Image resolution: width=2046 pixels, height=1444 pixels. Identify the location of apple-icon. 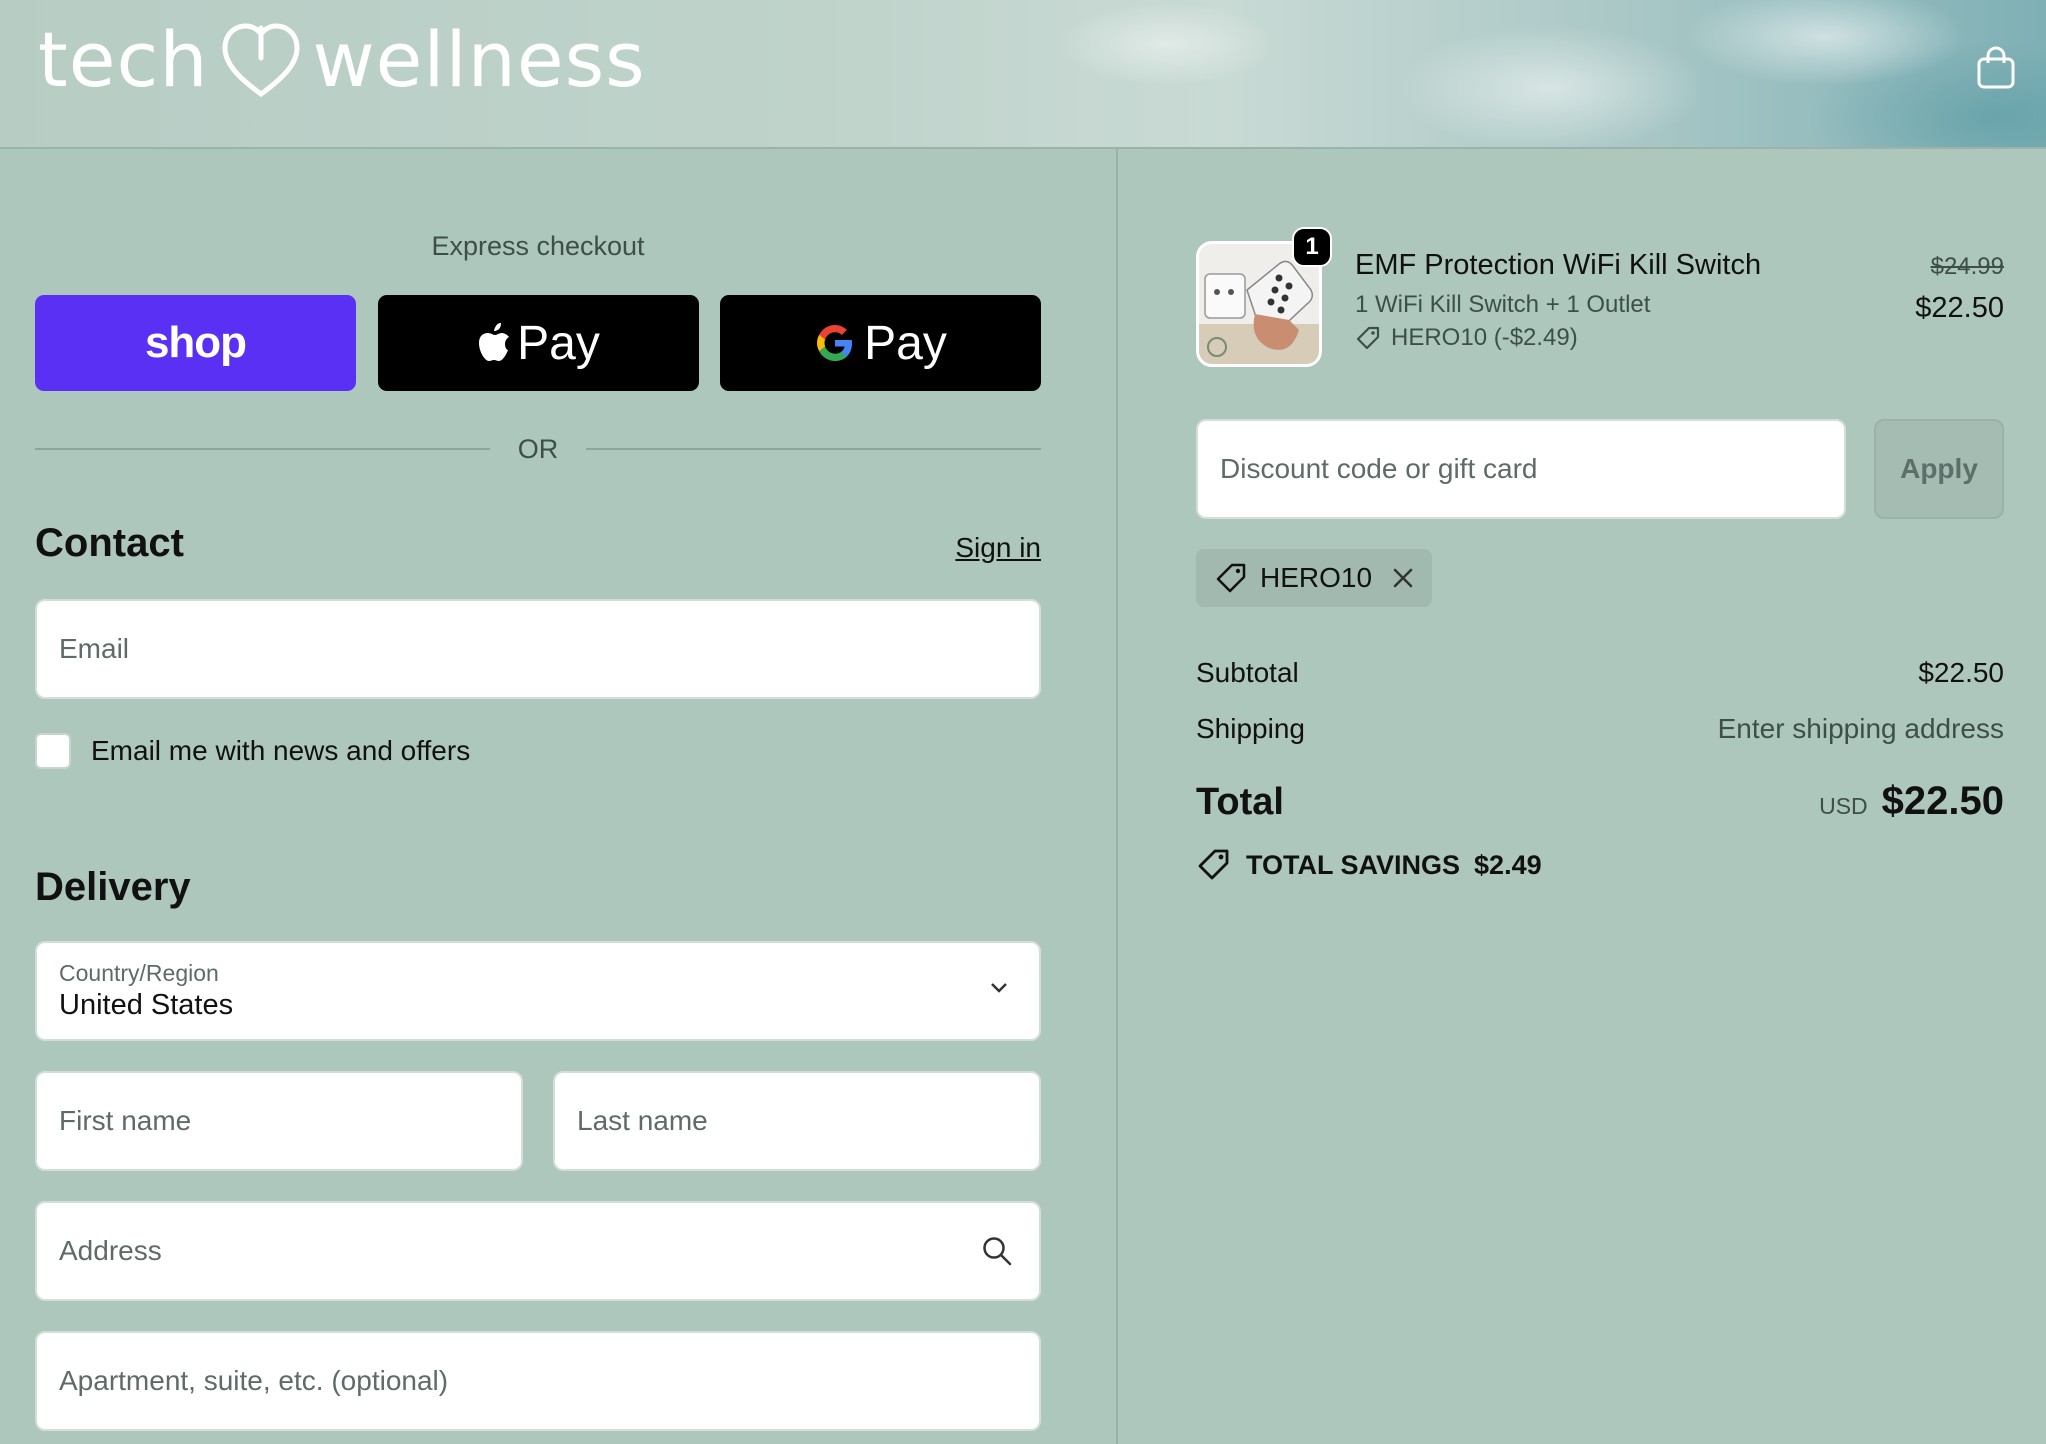
(494, 343).